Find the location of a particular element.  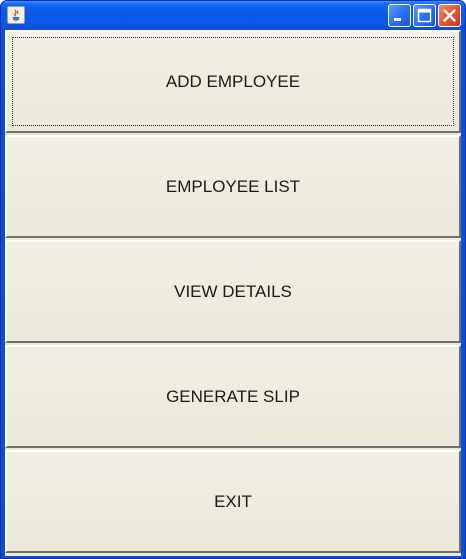

employee-list-label: EMPLOYEE LIST is located at coordinates (233, 186).